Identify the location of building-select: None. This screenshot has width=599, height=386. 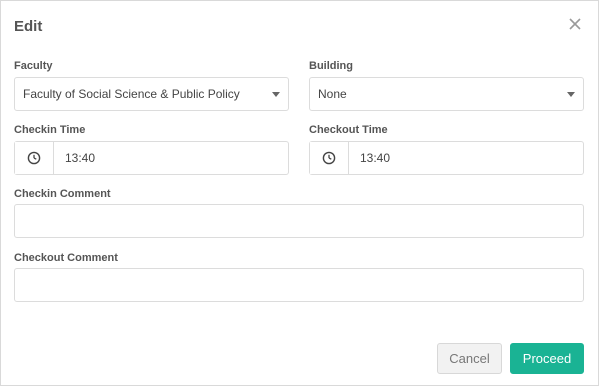
(446, 94).